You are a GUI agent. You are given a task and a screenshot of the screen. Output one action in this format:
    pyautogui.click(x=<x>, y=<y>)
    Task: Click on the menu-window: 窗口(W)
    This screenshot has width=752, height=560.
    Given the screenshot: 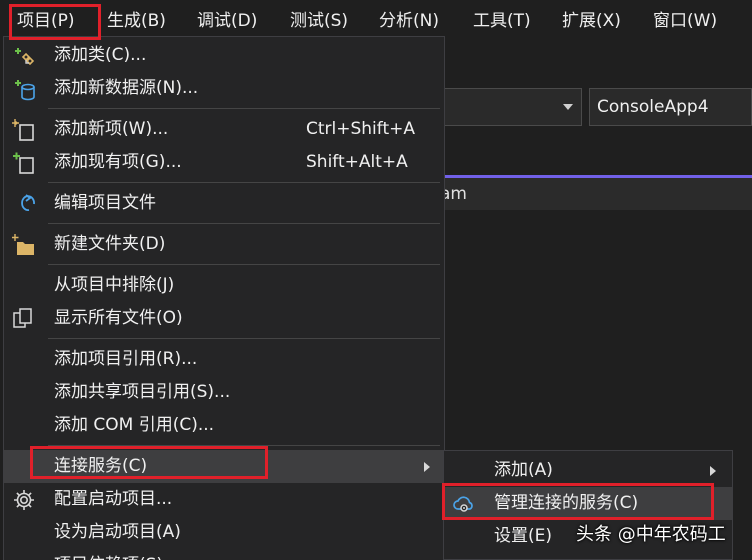 What is the action you would take?
    pyautogui.click(x=685, y=21)
    